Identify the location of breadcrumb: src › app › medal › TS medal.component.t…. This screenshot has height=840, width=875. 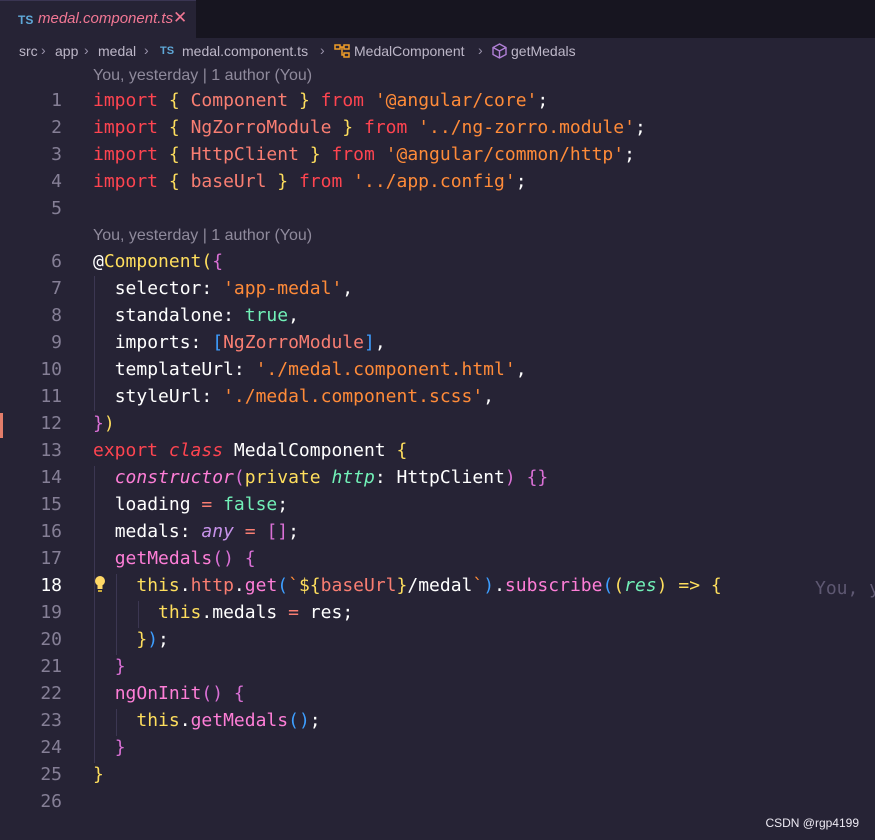
(437, 51).